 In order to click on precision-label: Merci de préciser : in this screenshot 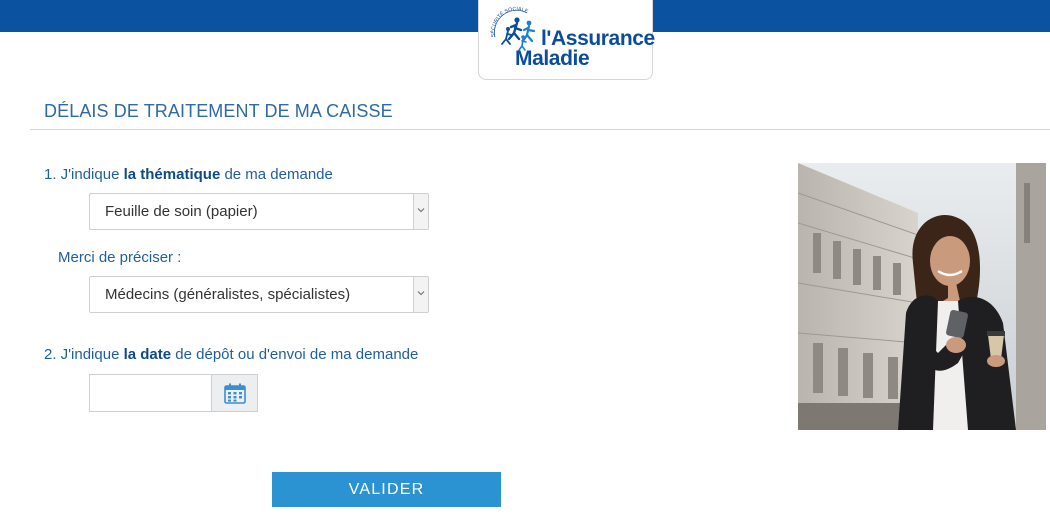, I will do `click(120, 257)`.